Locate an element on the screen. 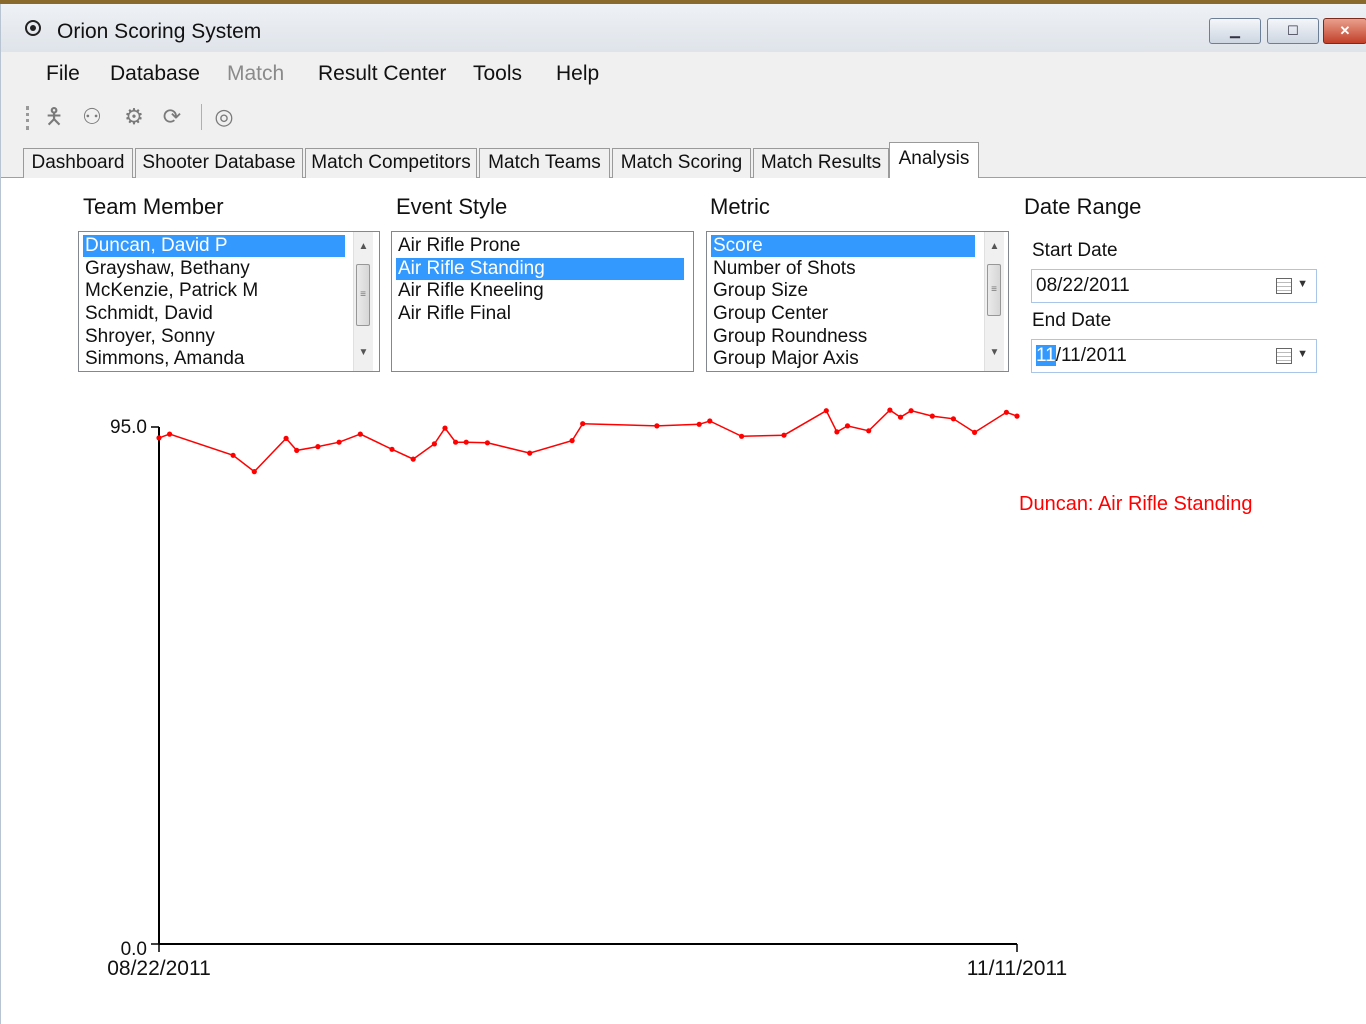 This screenshot has height=1024, width=1366. tab-shooter-database: Shooter Database is located at coordinates (219, 163).